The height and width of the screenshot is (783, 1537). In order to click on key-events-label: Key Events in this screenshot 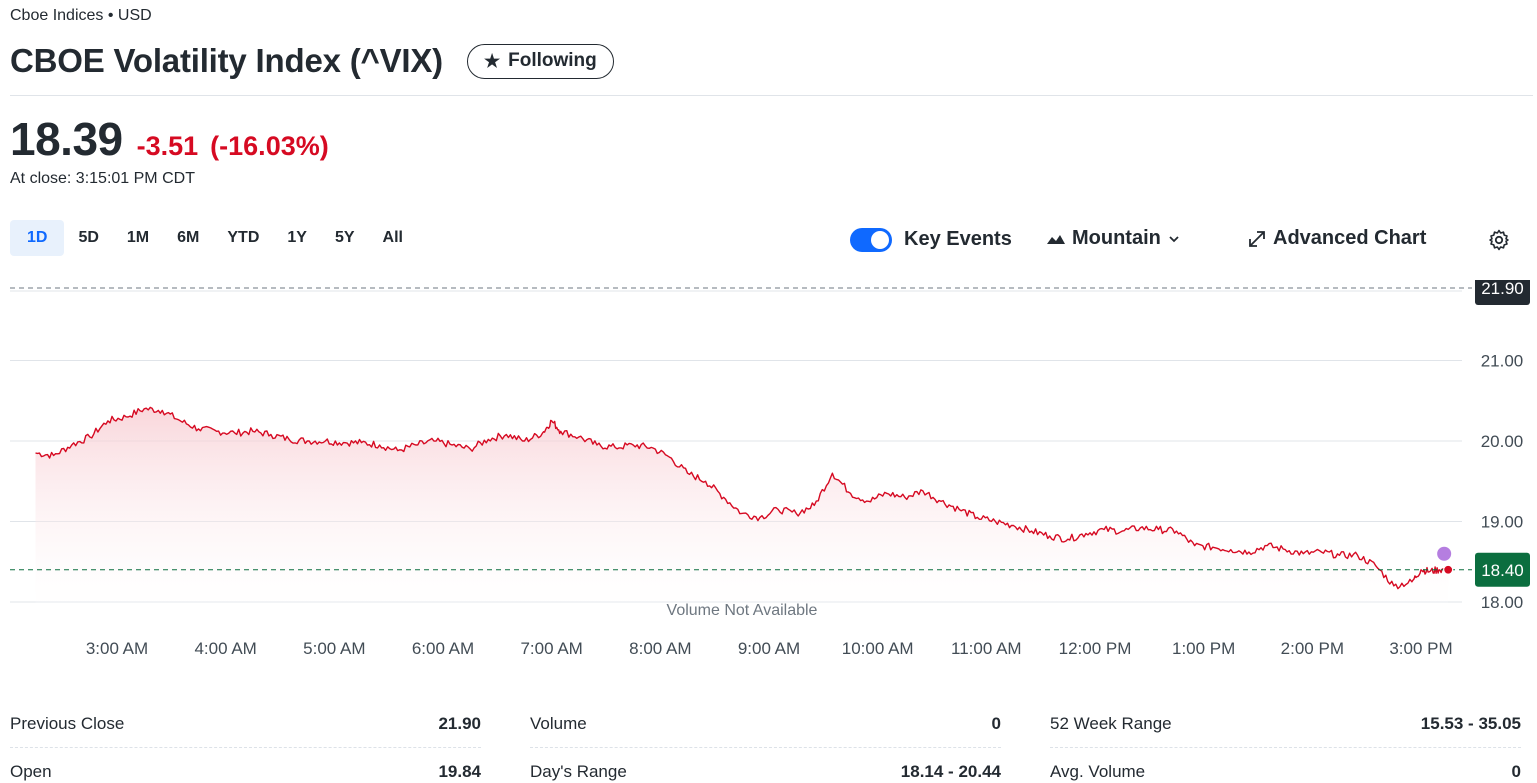, I will do `click(958, 239)`.